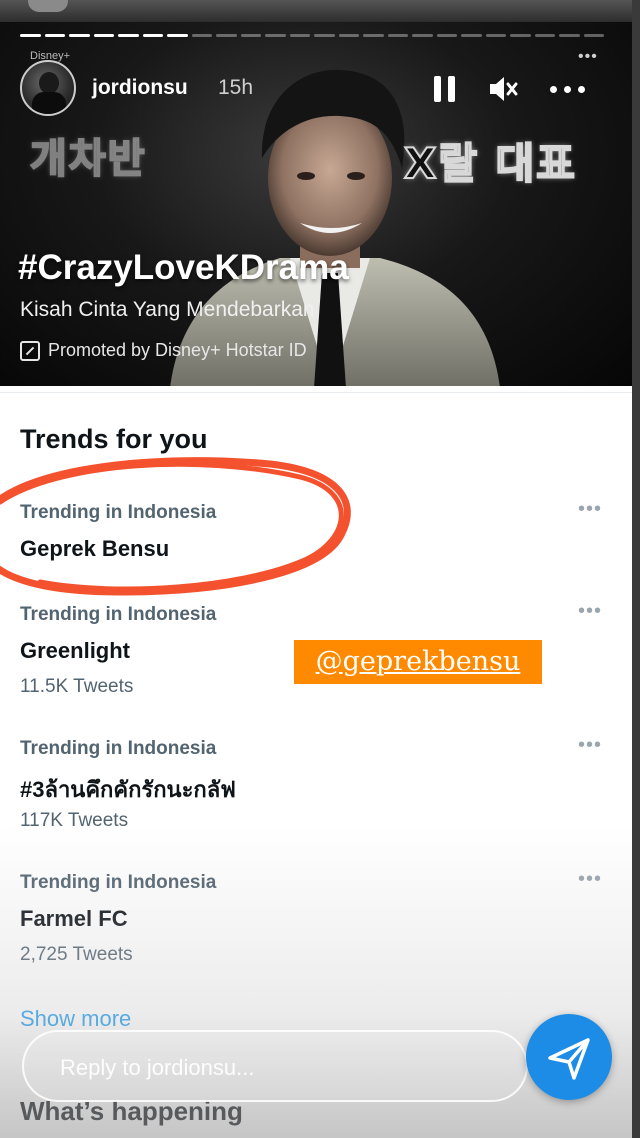  I want to click on screen-edge, so click(636, 569).